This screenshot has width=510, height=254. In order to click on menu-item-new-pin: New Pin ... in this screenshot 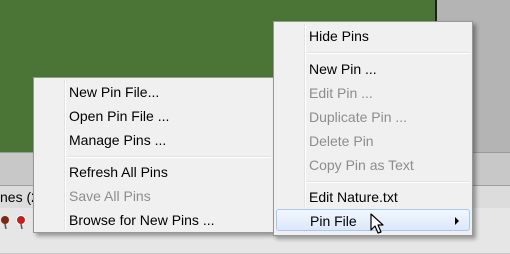, I will do `click(373, 69)`.